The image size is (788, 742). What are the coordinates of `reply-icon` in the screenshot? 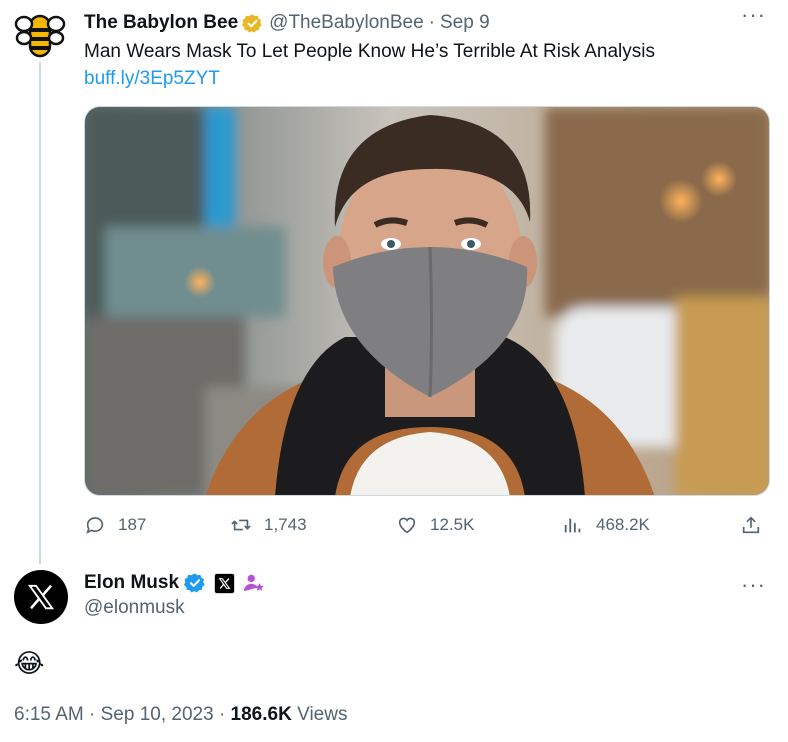 It's located at (95, 525).